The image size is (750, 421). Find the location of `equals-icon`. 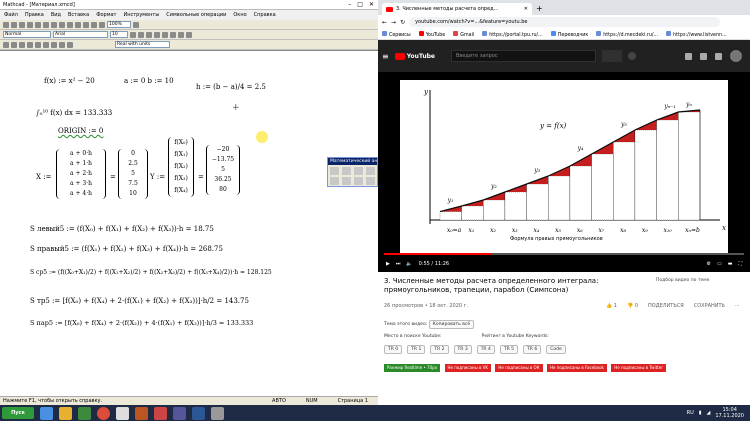

equals-icon is located at coordinates (30, 44).